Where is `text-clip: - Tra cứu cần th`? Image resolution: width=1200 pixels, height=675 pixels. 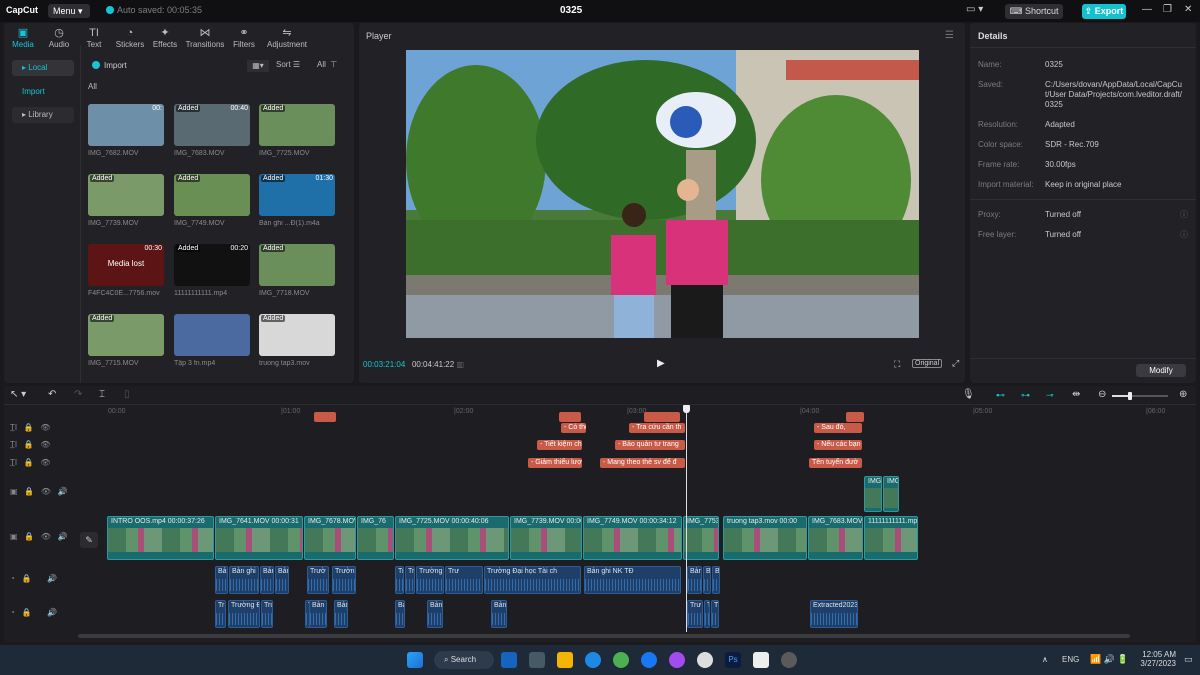 text-clip: - Tra cứu cần th is located at coordinates (657, 428).